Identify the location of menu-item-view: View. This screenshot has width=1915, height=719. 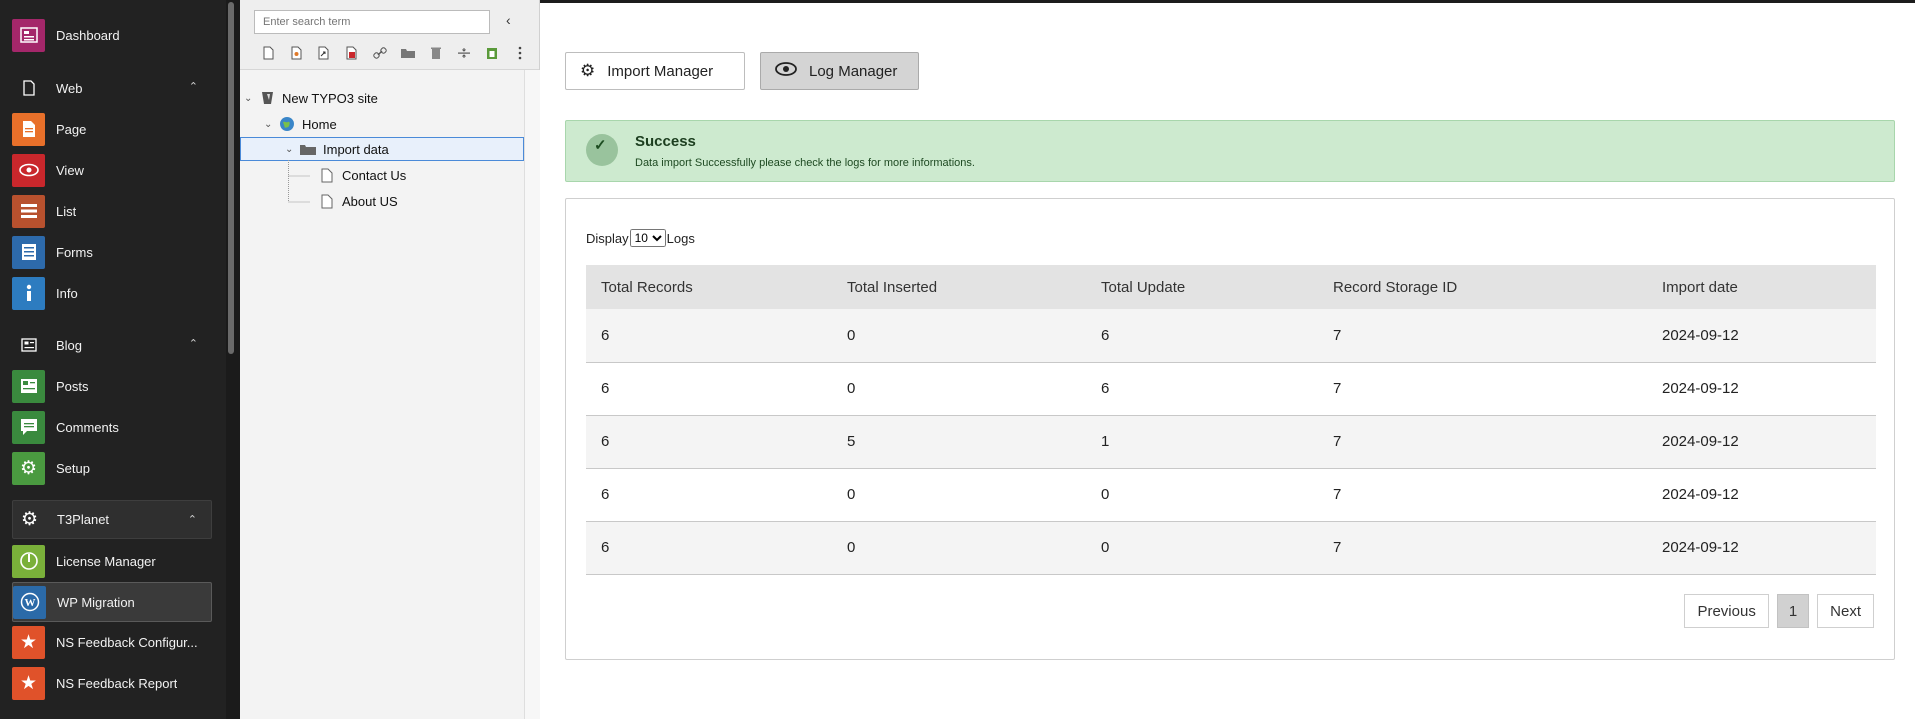
(112, 170).